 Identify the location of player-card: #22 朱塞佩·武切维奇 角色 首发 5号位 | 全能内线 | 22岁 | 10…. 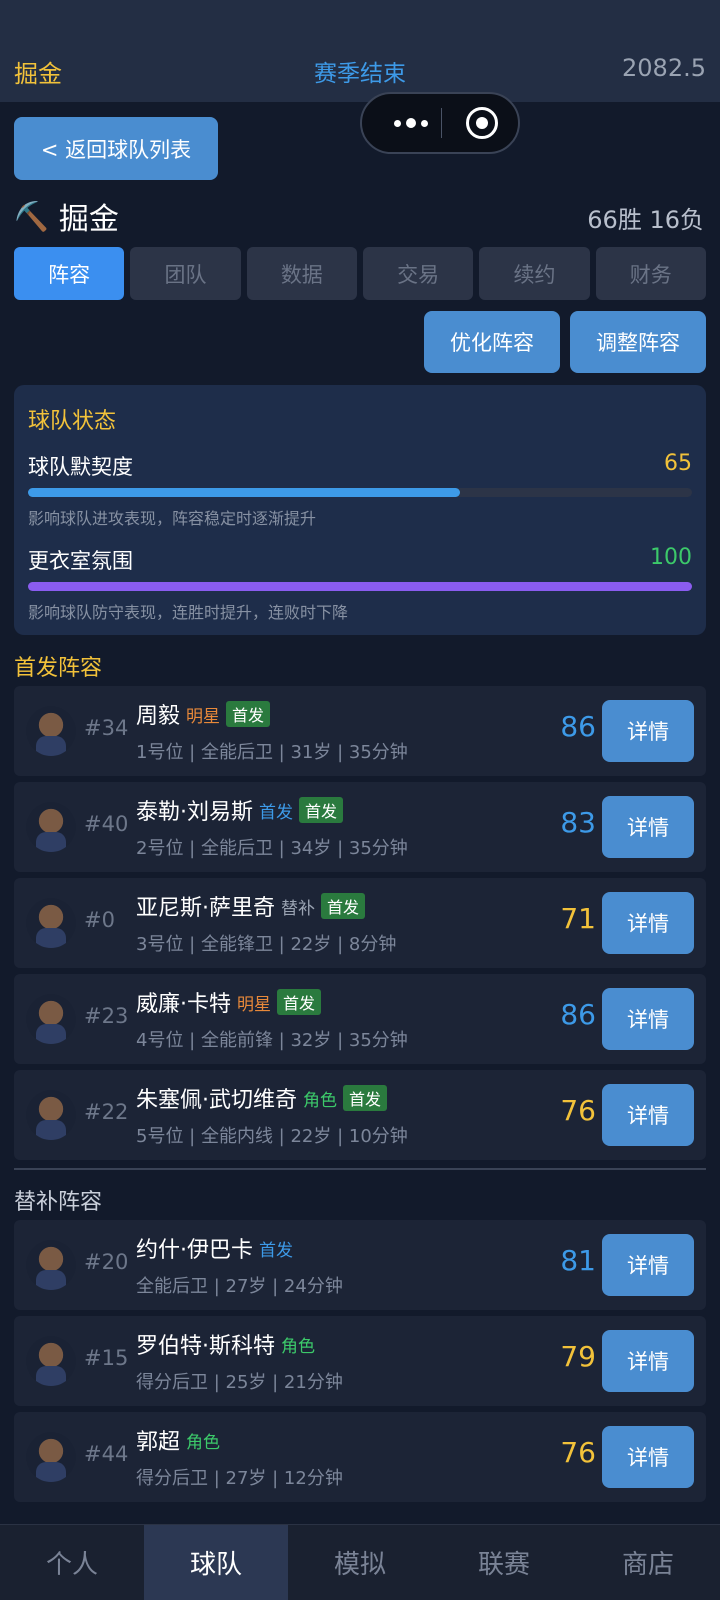
(360, 1115).